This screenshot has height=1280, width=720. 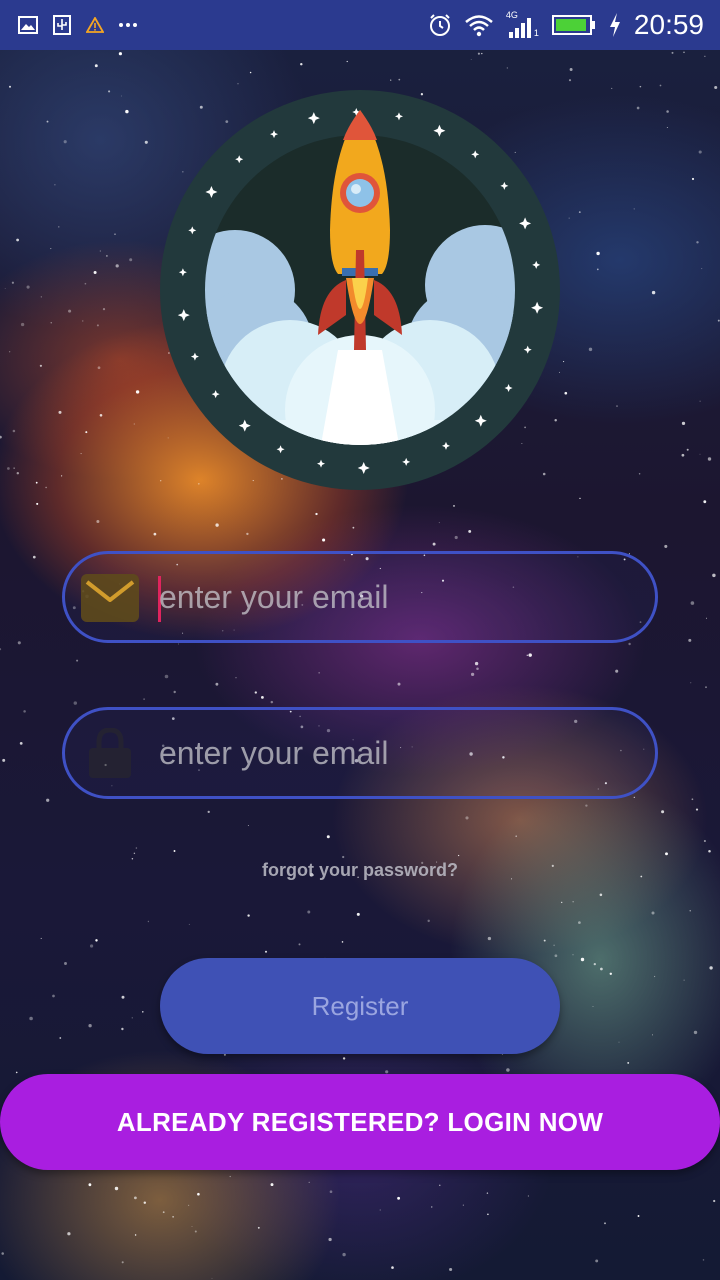 What do you see at coordinates (360, 1006) in the screenshot?
I see `register-button: Register` at bounding box center [360, 1006].